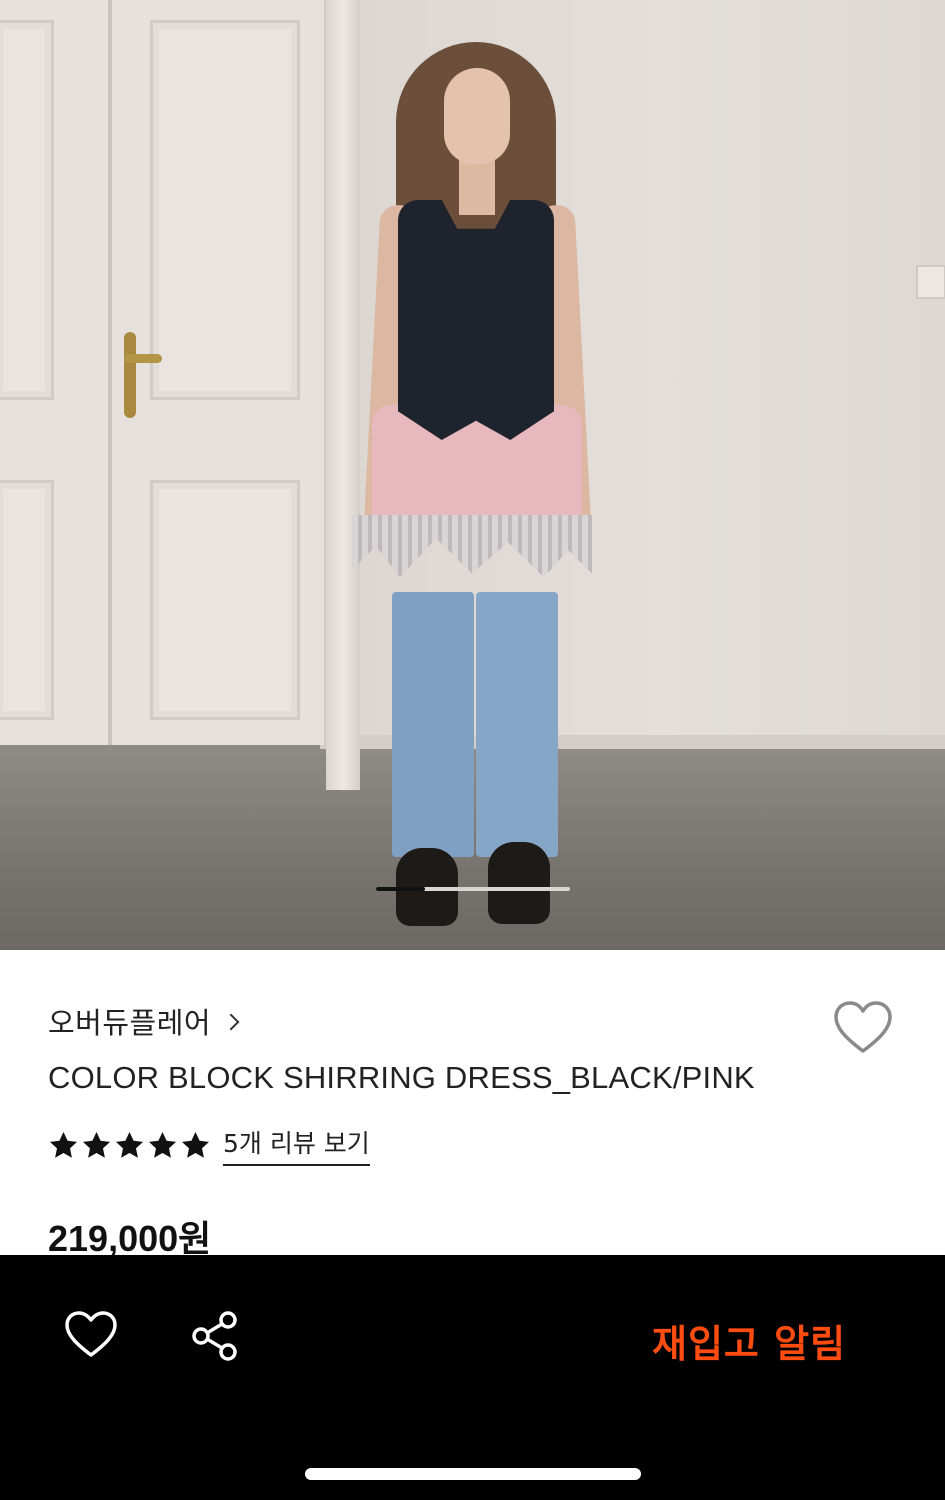  I want to click on photo-door-lever, so click(143, 358).